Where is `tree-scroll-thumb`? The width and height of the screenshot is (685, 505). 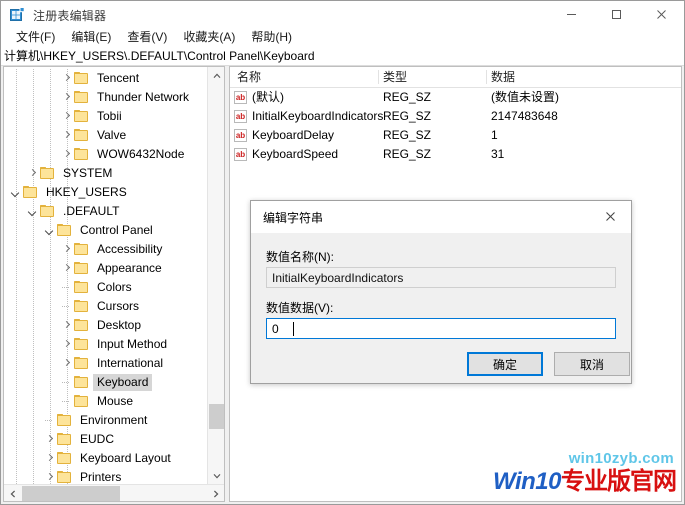
tree-scroll-thumb is located at coordinates (216, 416).